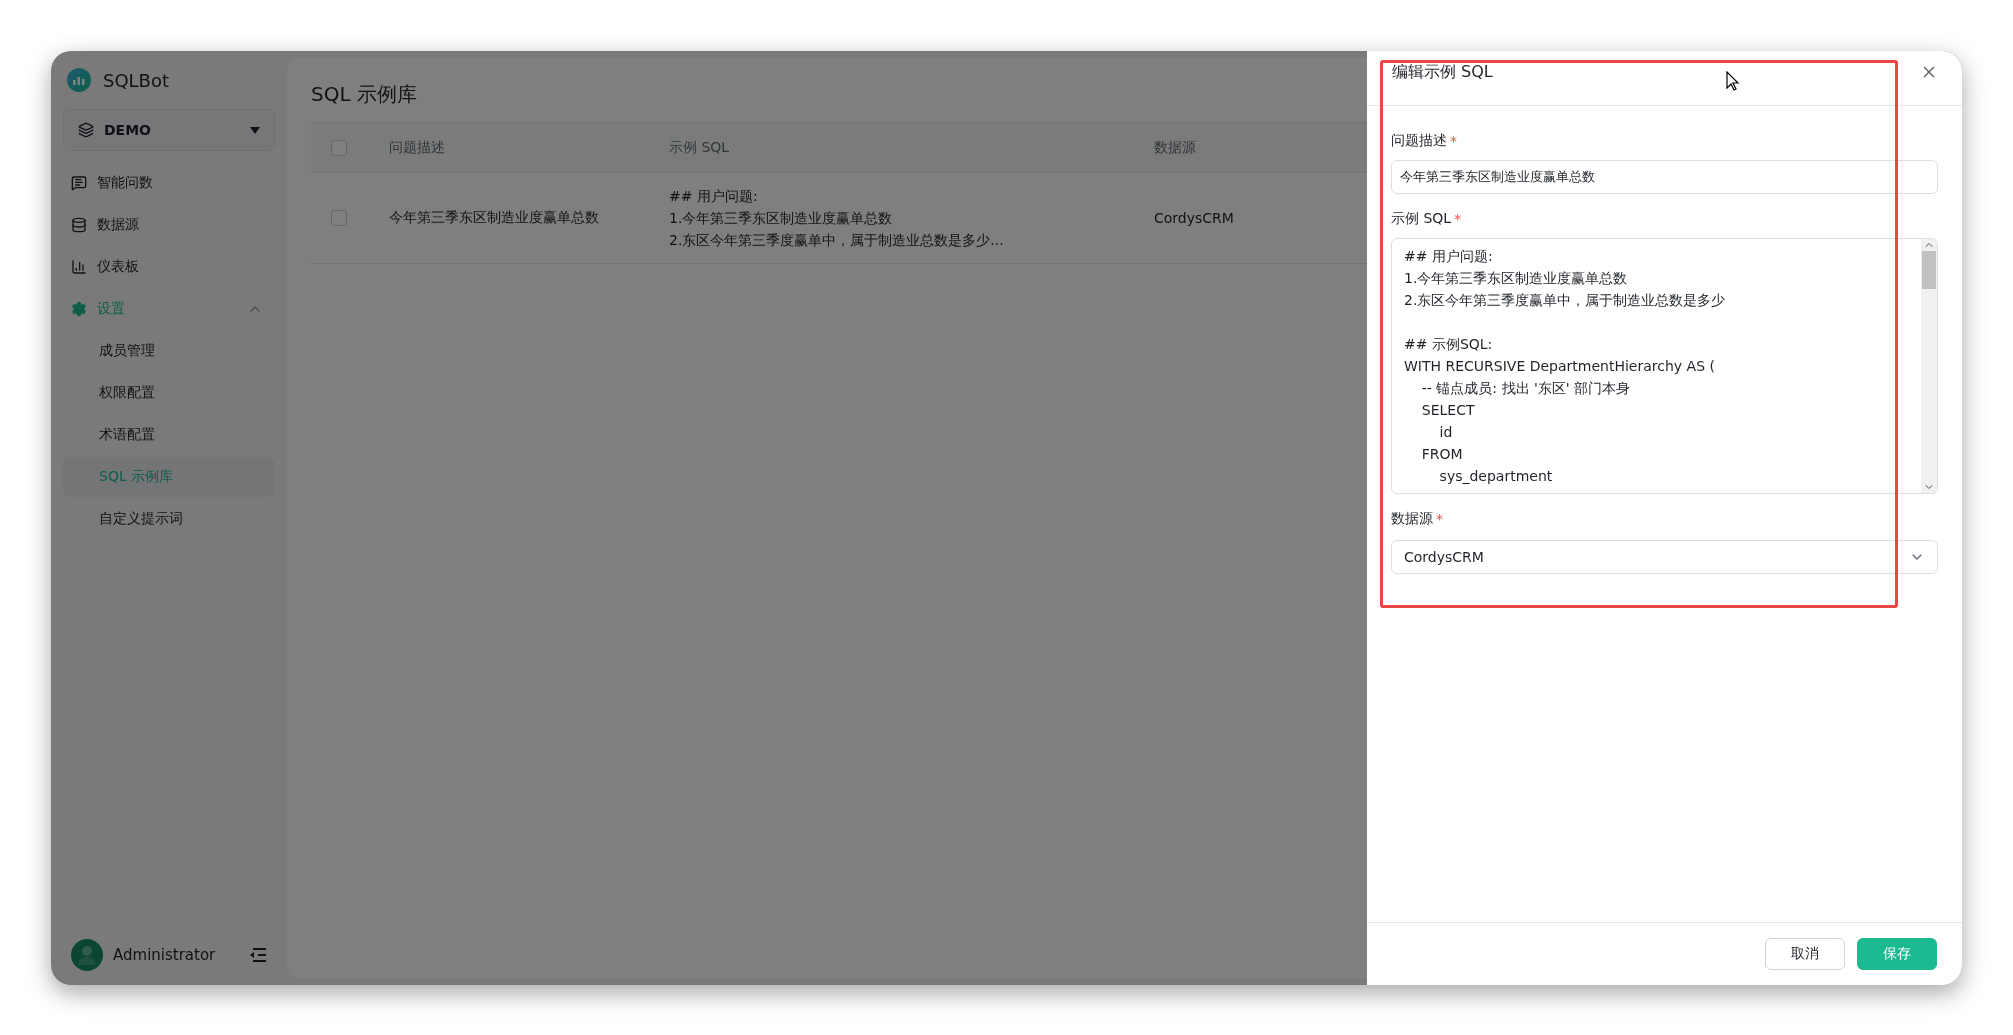  What do you see at coordinates (1448, 410) in the screenshot?
I see `code-line: SELECT` at bounding box center [1448, 410].